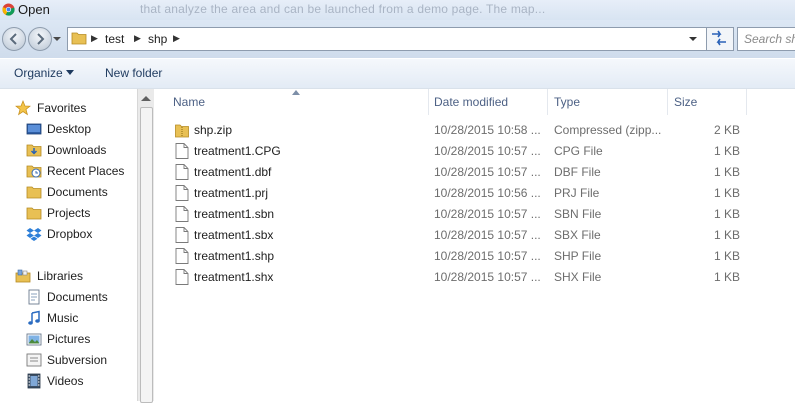  Describe the element at coordinates (68, 297) in the screenshot. I see `nav-item-library-documents: Documents` at that location.